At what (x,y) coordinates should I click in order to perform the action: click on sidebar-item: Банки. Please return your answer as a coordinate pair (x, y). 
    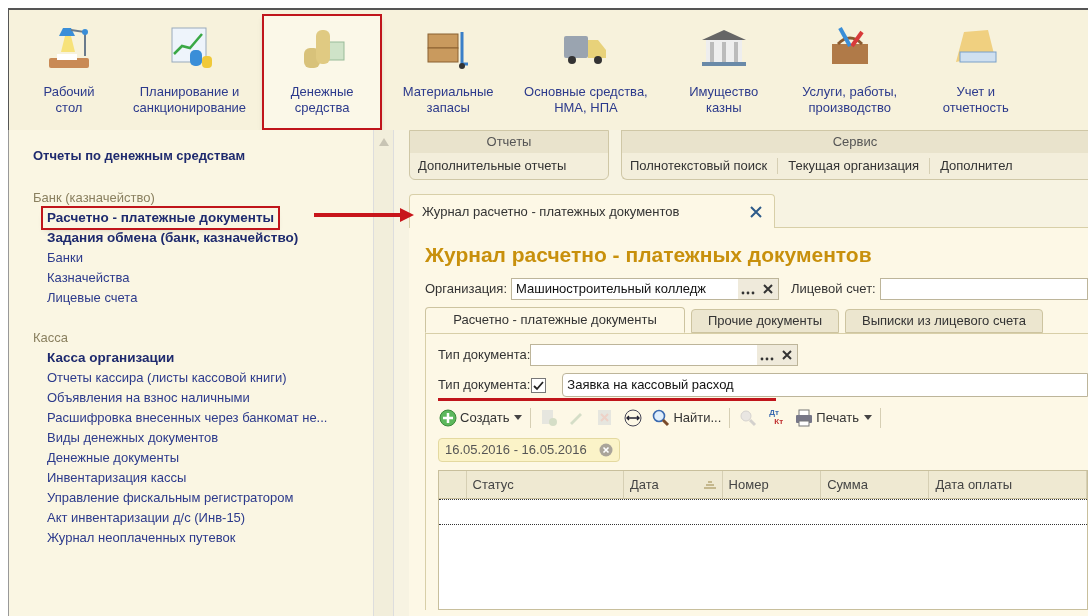
    Looking at the image, I should click on (65, 257).